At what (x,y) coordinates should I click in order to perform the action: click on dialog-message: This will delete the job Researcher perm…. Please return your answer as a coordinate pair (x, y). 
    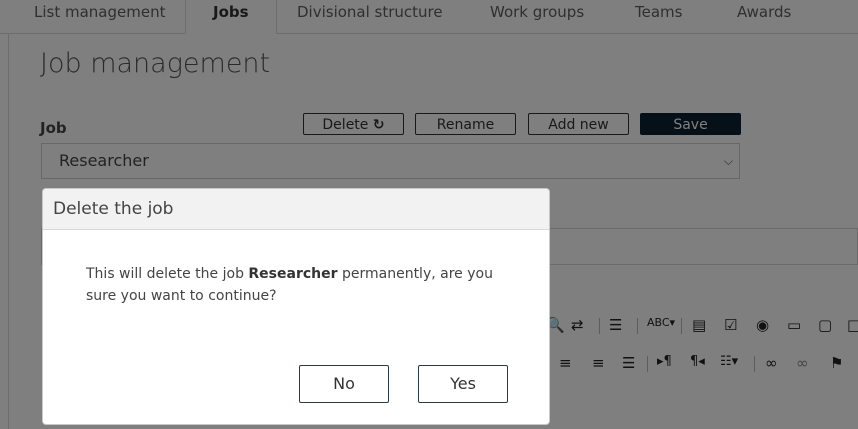
    Looking at the image, I should click on (306, 285).